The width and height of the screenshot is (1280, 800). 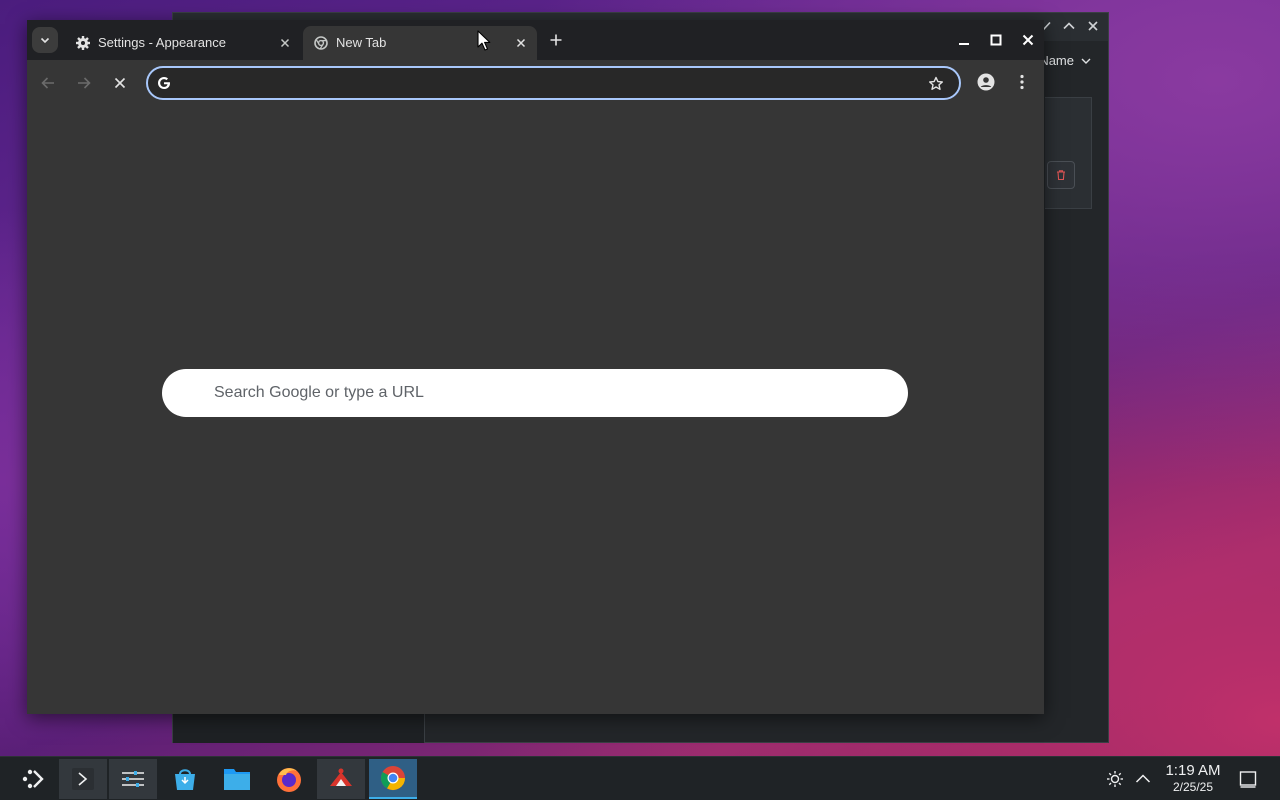 I want to click on sort-label: Name, so click(x=1056, y=60).